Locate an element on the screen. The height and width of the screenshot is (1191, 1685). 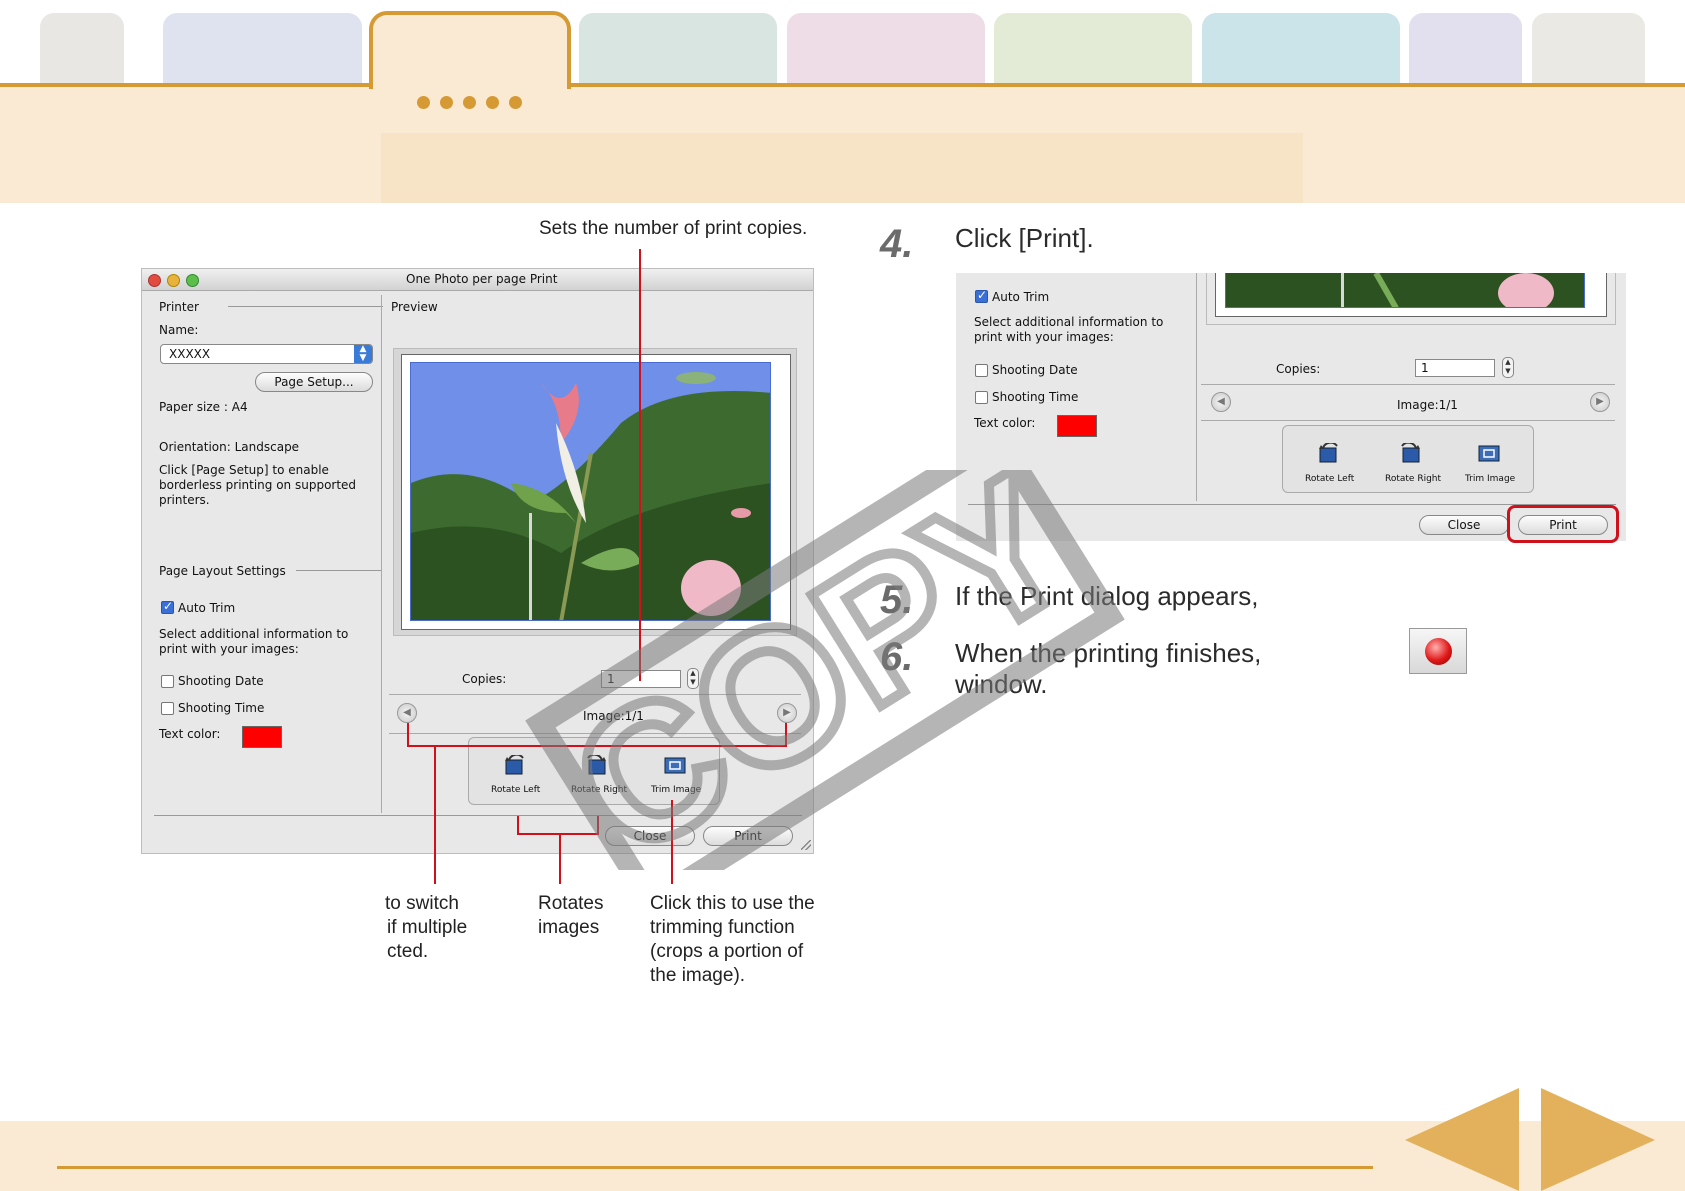
previous-page-icon is located at coordinates (1462, 1139).